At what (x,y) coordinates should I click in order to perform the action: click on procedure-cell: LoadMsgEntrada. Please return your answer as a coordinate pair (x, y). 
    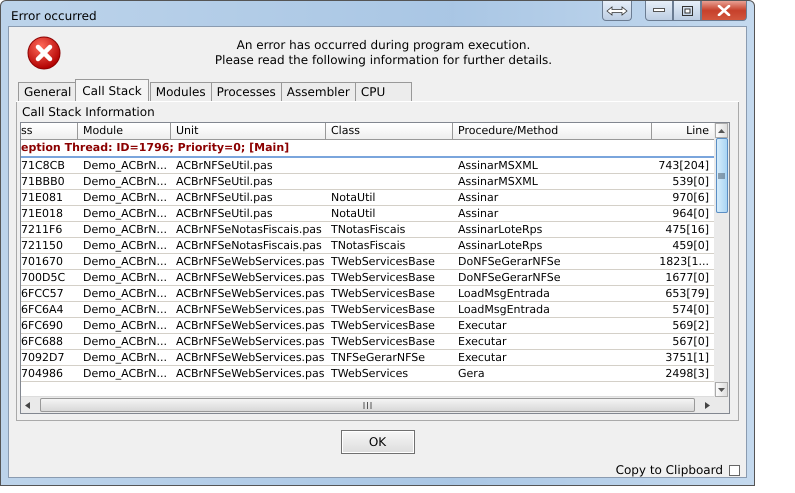
    Looking at the image, I should click on (504, 309).